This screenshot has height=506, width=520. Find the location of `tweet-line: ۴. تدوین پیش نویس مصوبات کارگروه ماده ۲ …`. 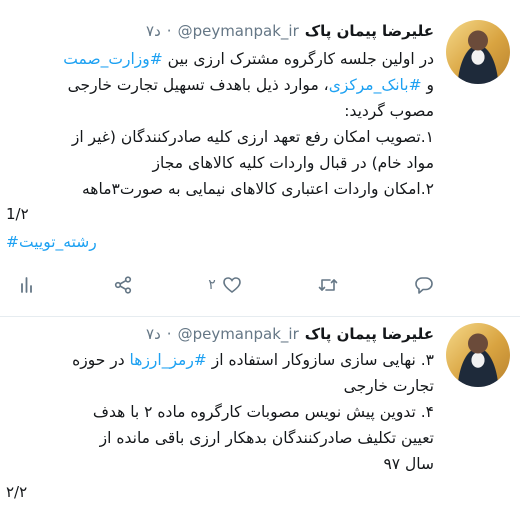

tweet-line: ۴. تدوین پیش نویس مصوبات کارگروه ماده ۲ … is located at coordinates (263, 412).